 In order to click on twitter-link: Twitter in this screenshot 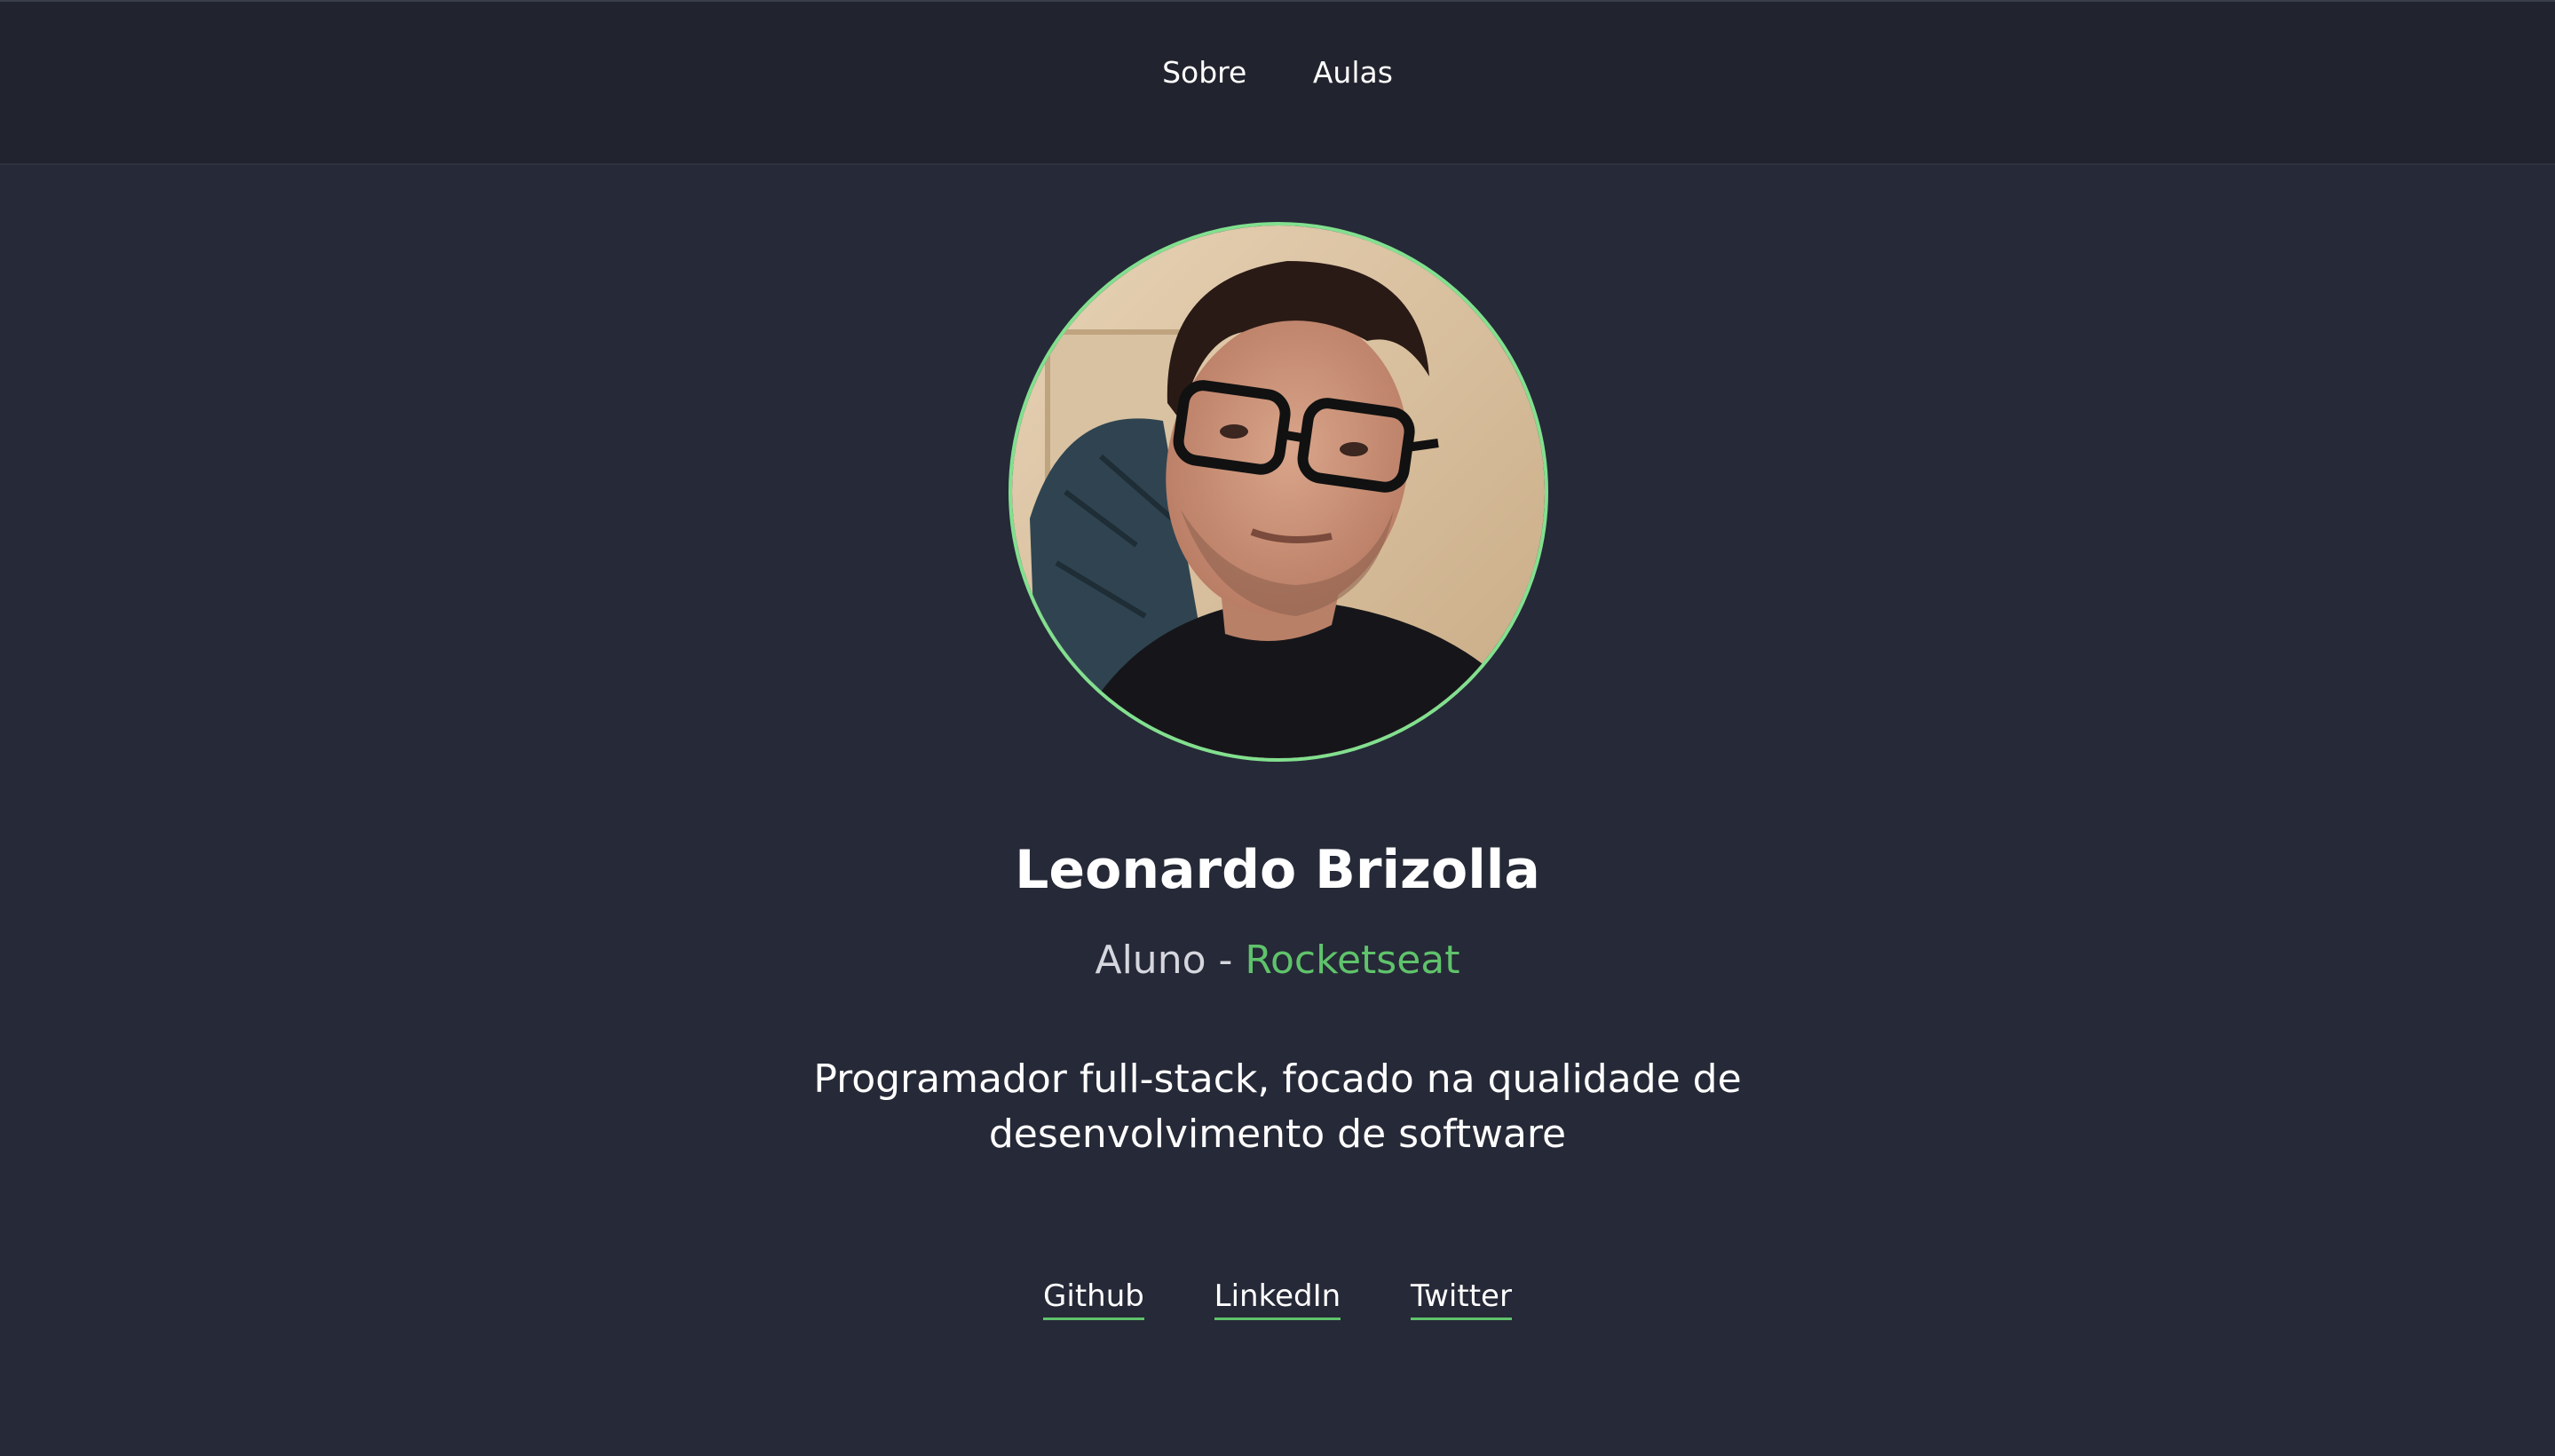, I will do `click(1461, 1299)`.